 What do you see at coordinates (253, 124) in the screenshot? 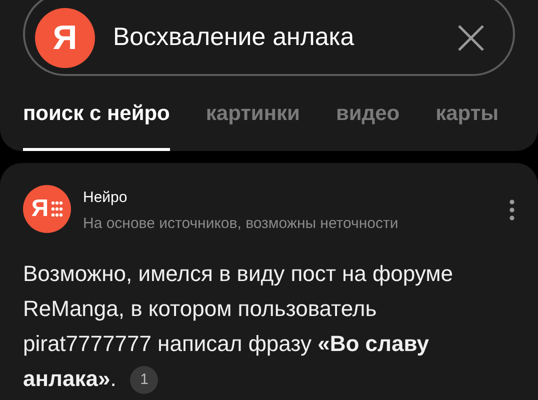
I see `tab: картинки` at bounding box center [253, 124].